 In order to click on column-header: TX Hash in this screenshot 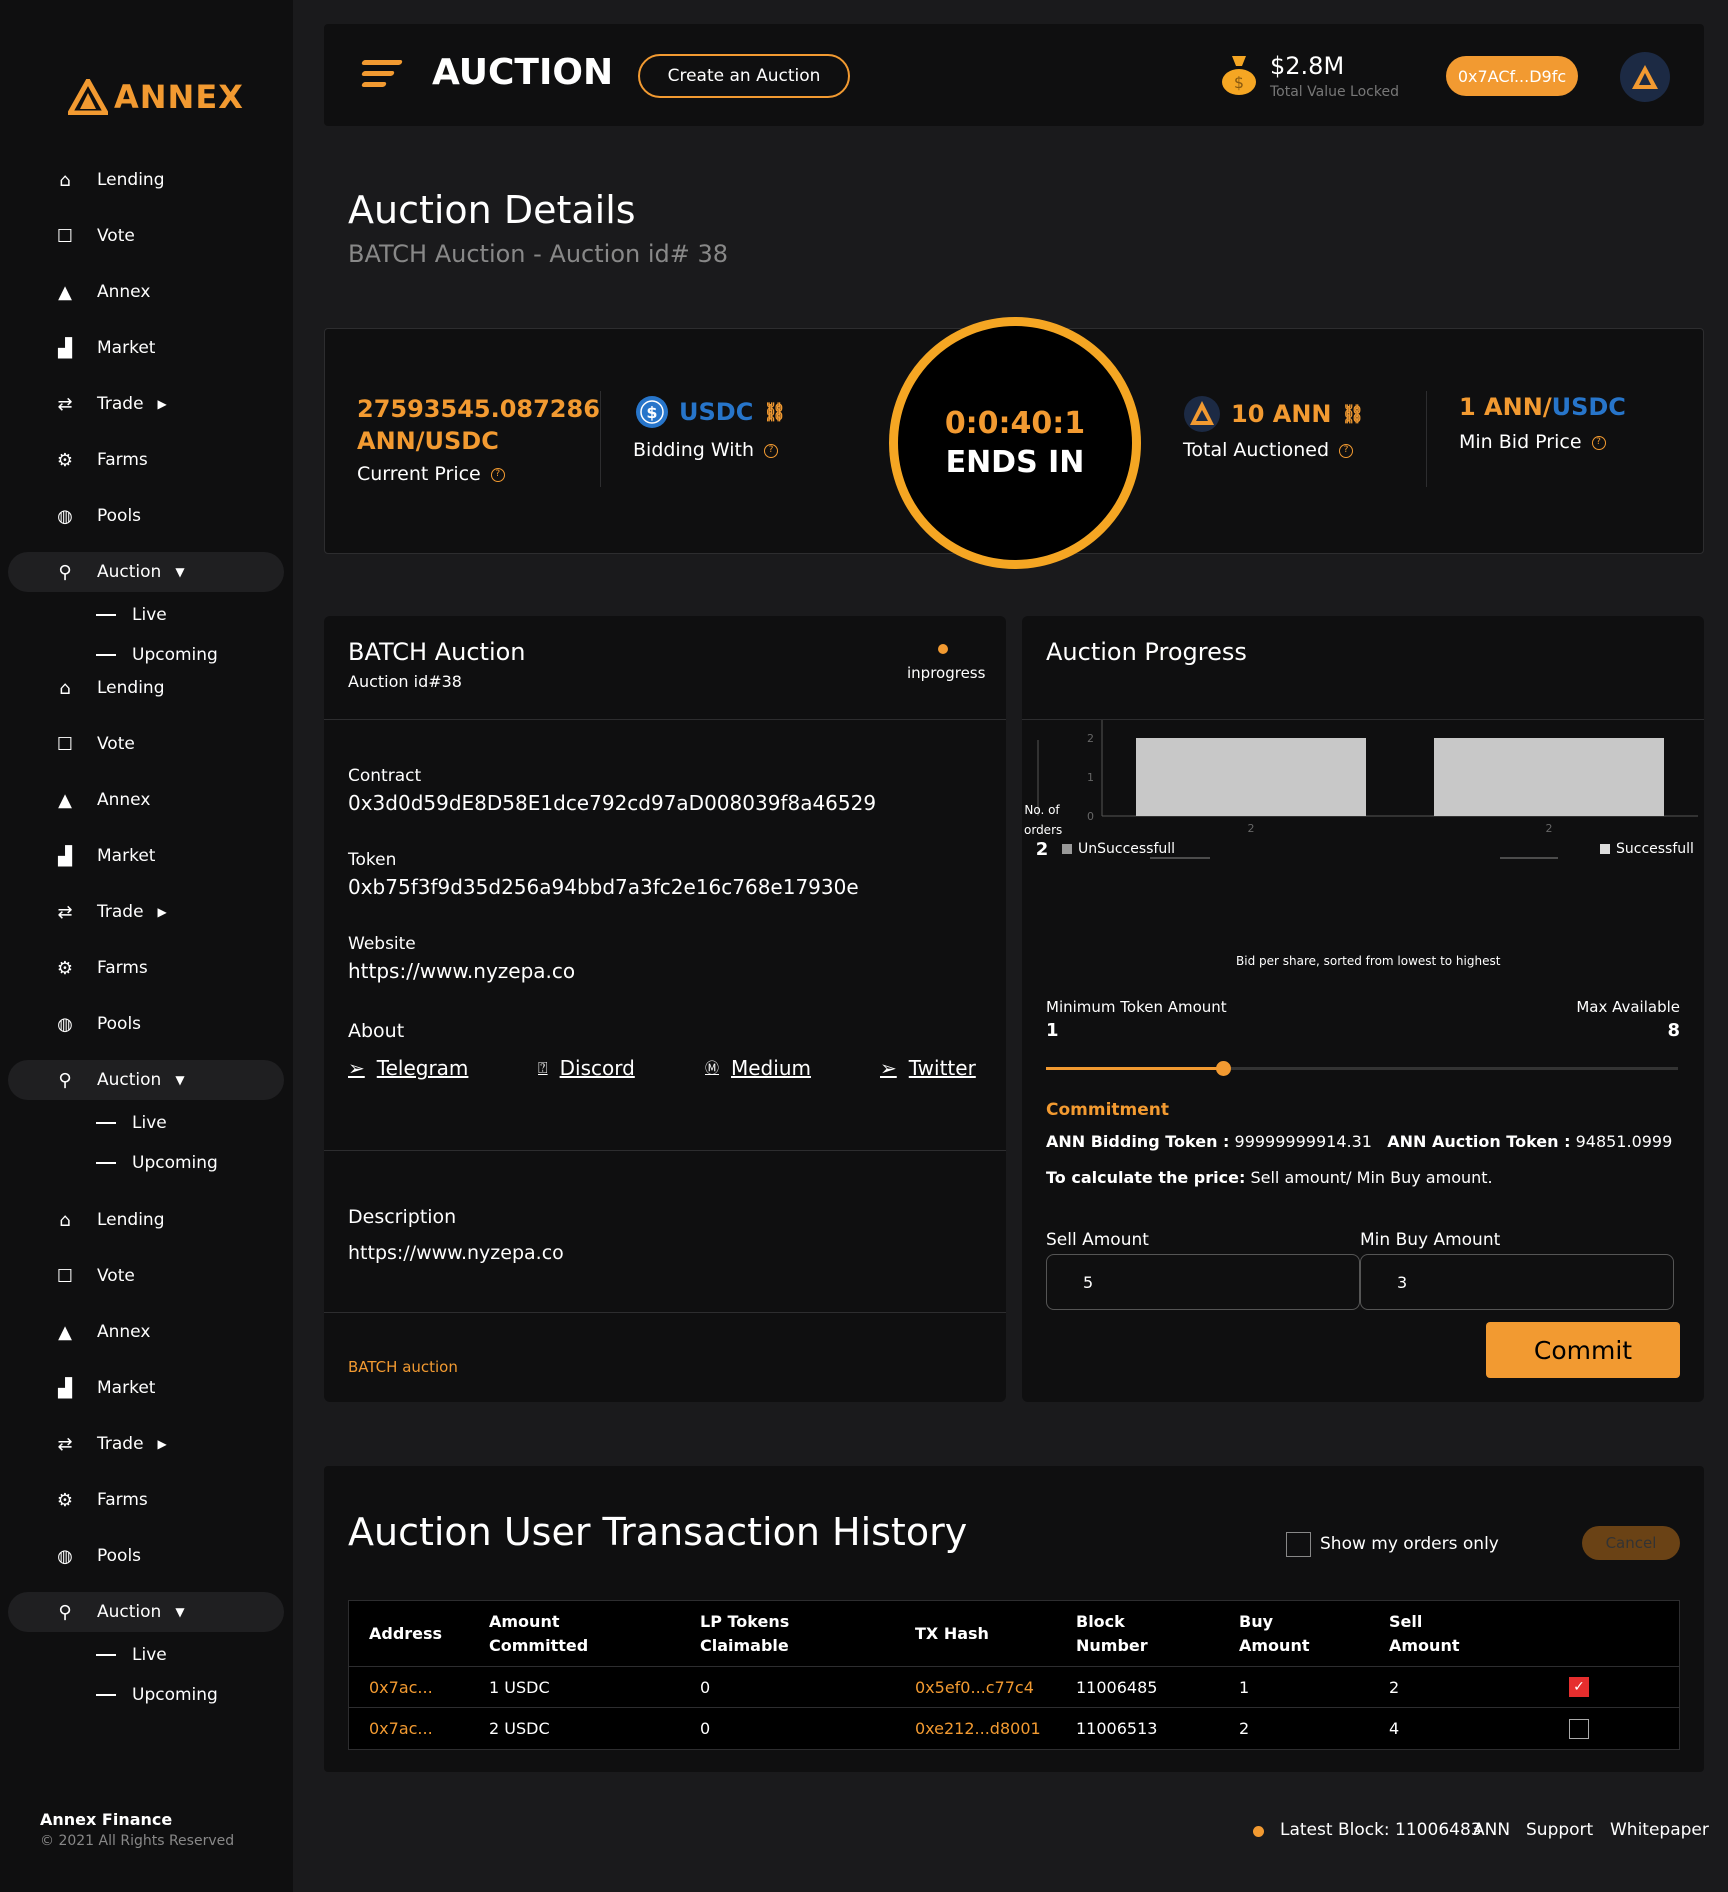, I will do `click(952, 1633)`.